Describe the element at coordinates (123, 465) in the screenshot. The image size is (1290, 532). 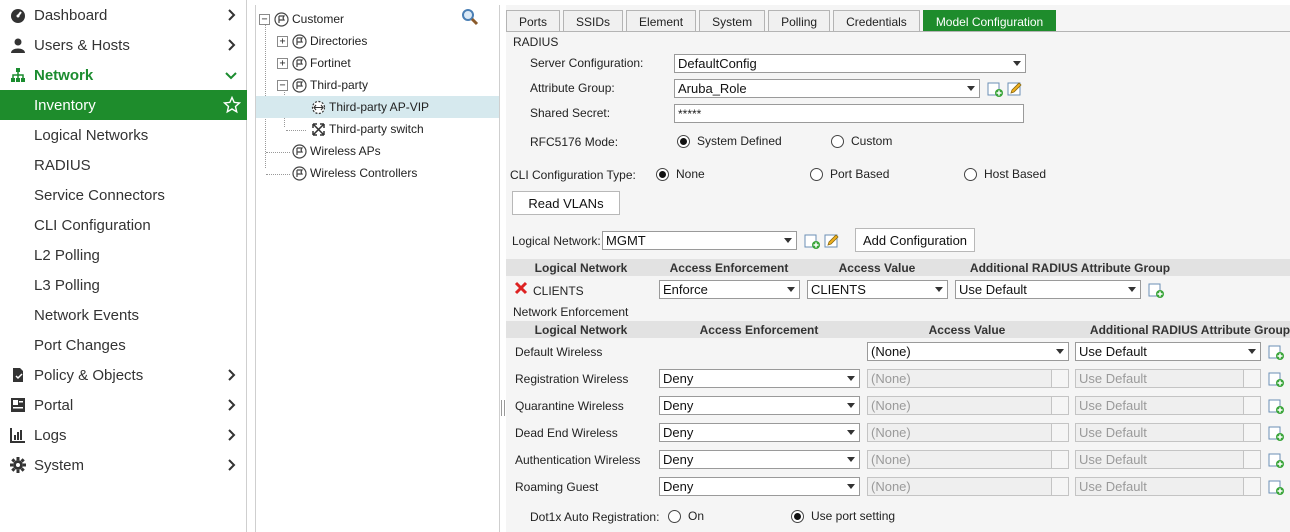
I see `sidebar-item-system: System` at that location.